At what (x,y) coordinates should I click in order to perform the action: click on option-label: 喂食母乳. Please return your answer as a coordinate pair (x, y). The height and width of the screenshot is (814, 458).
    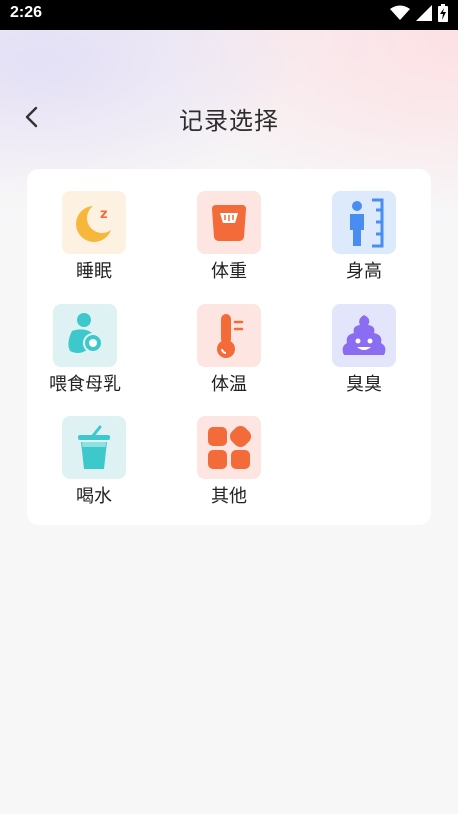
    Looking at the image, I should click on (85, 384).